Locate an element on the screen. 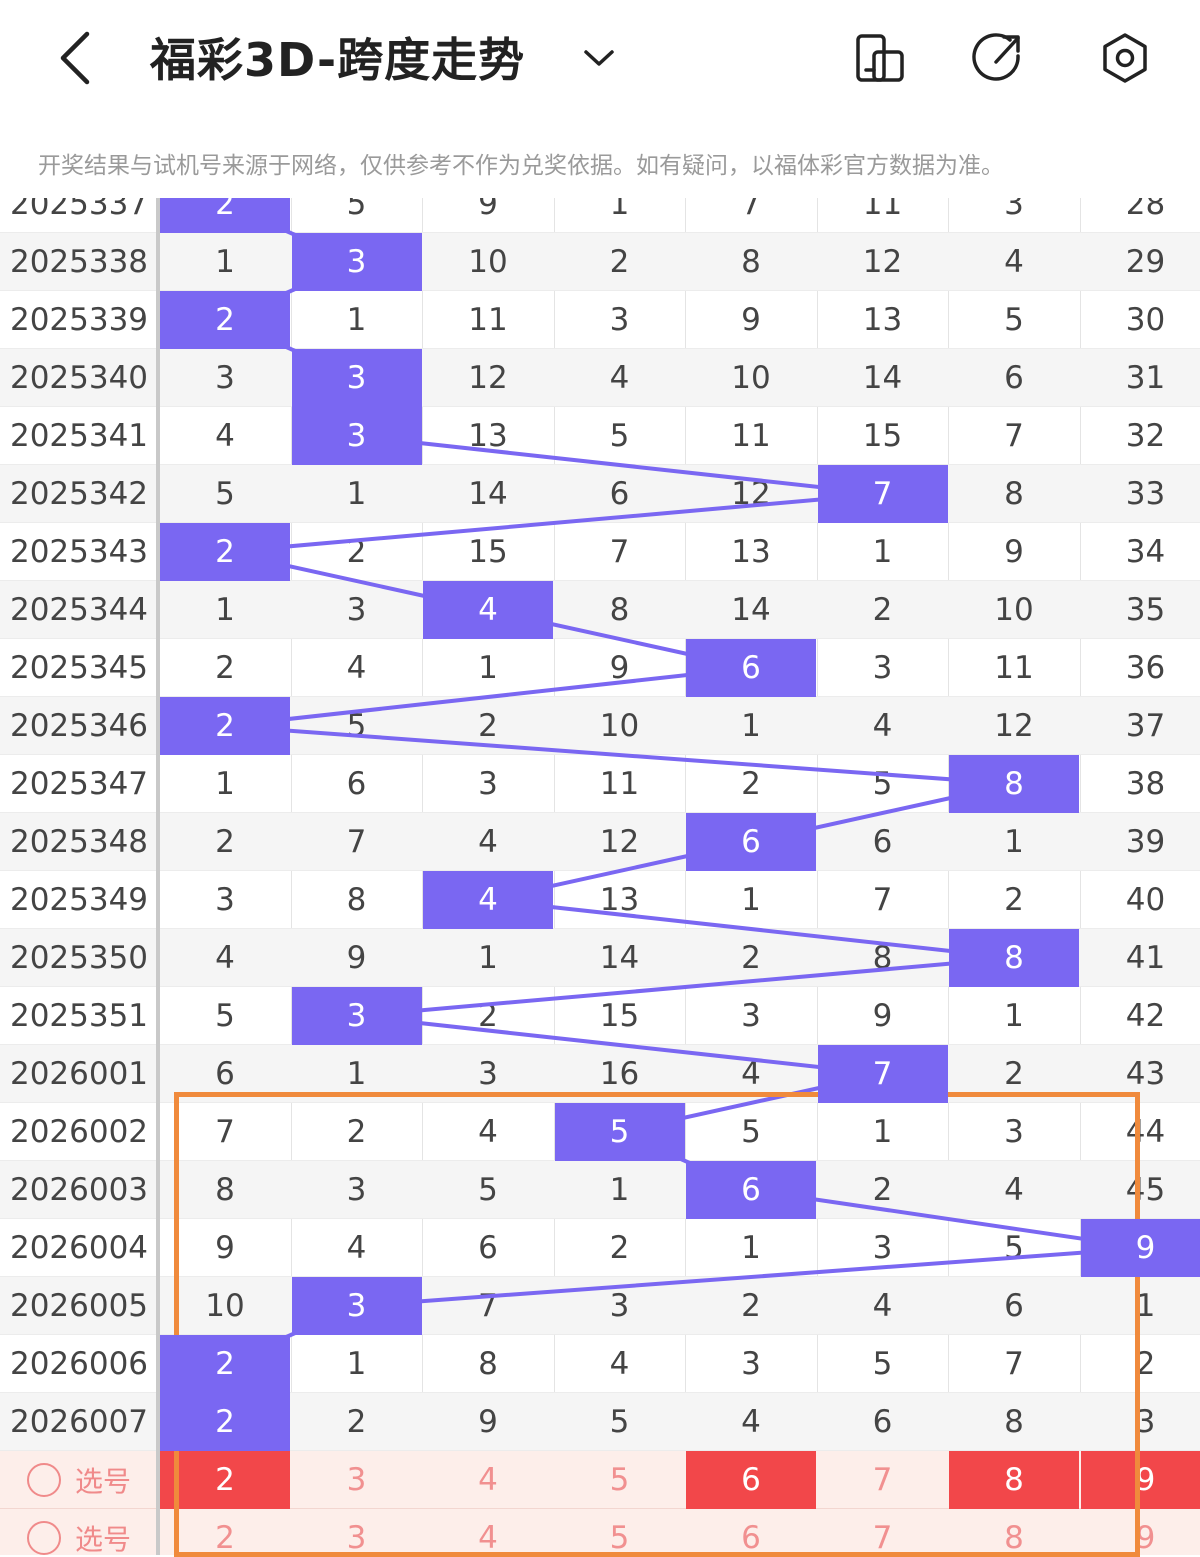 Image resolution: width=1200 pixels, height=1557 pixels. issue-number: 2026001 is located at coordinates (79, 1074).